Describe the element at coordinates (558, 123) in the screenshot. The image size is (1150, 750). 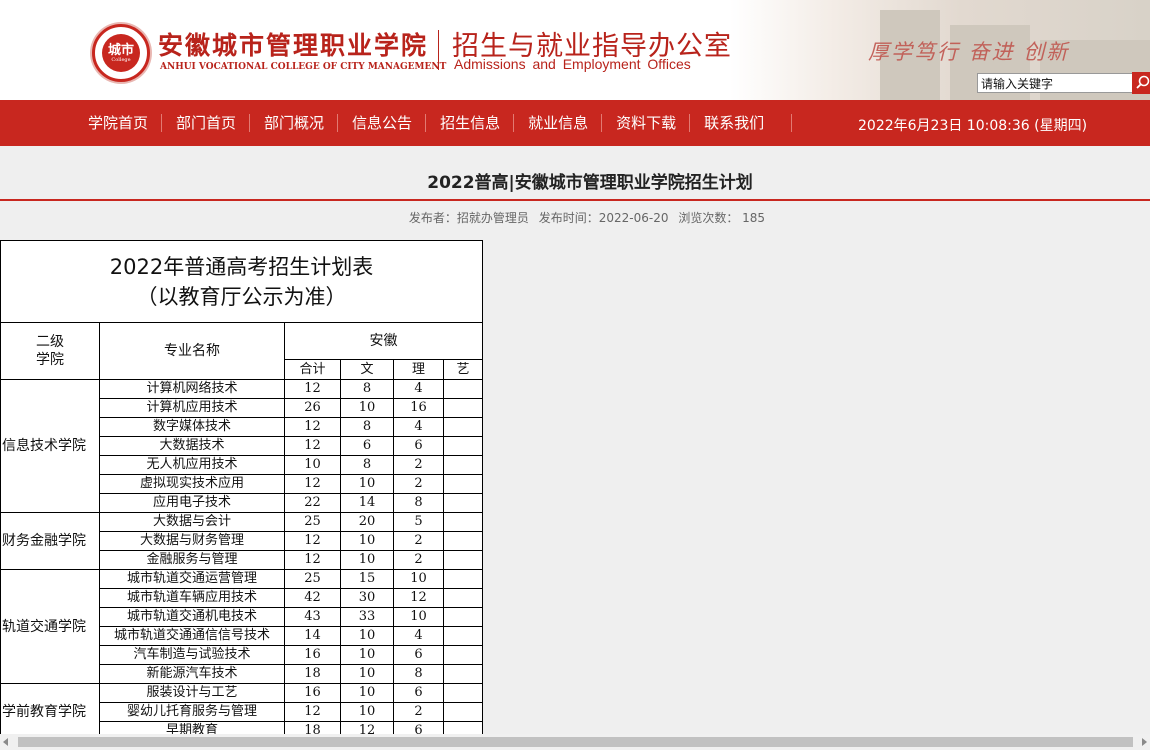
I see `nav-item-employment: 就业信息` at that location.